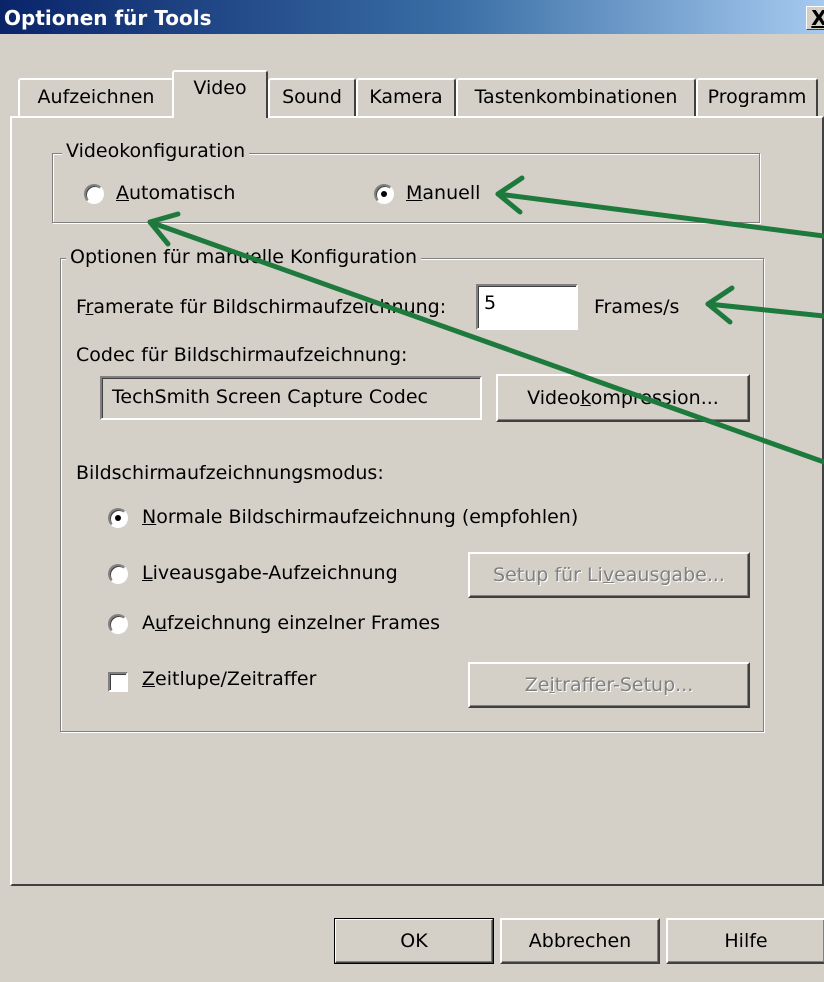  I want to click on tab-label: Sound, so click(312, 97).